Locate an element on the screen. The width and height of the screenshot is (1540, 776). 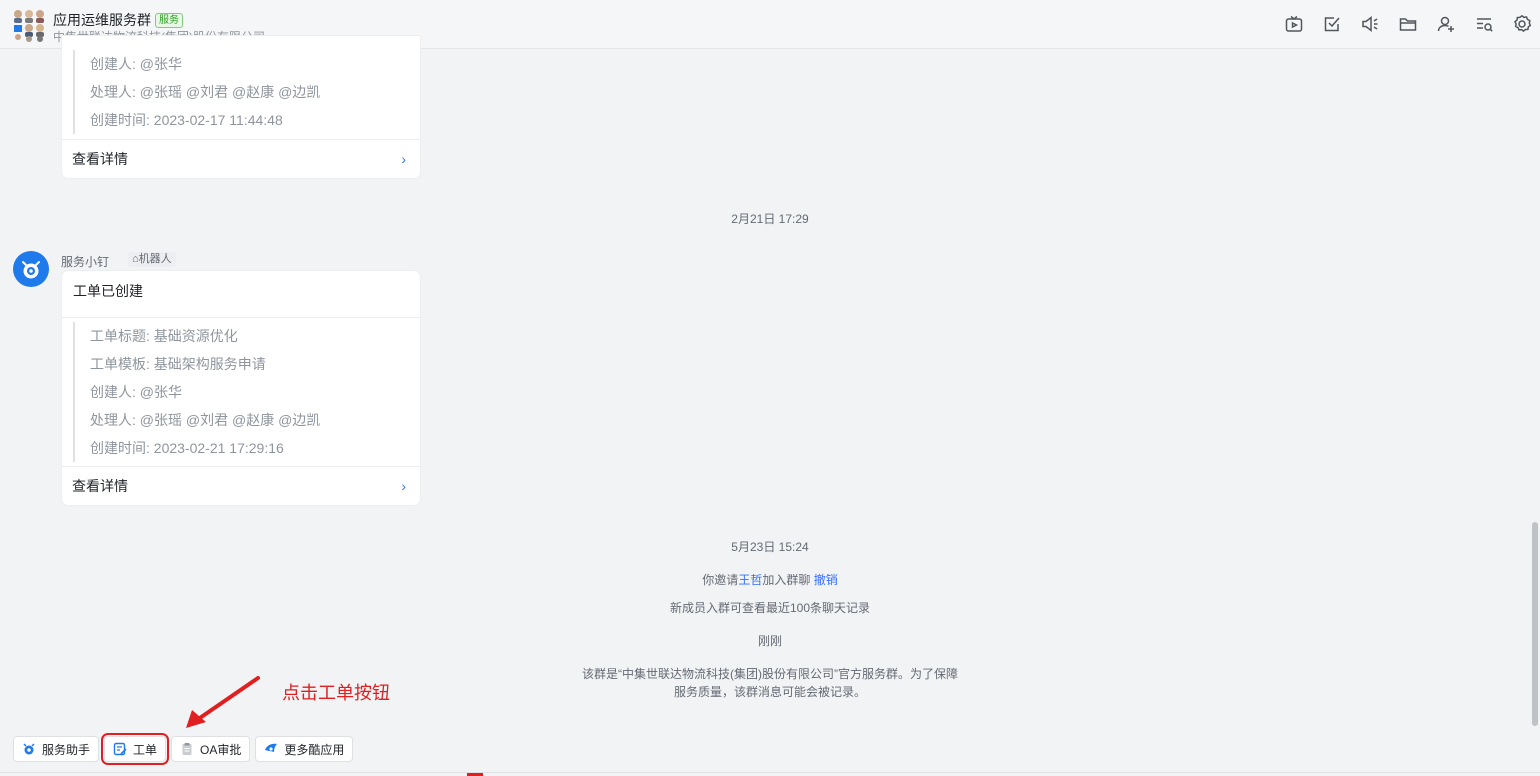
ticket-label: 工单 is located at coordinates (145, 749).